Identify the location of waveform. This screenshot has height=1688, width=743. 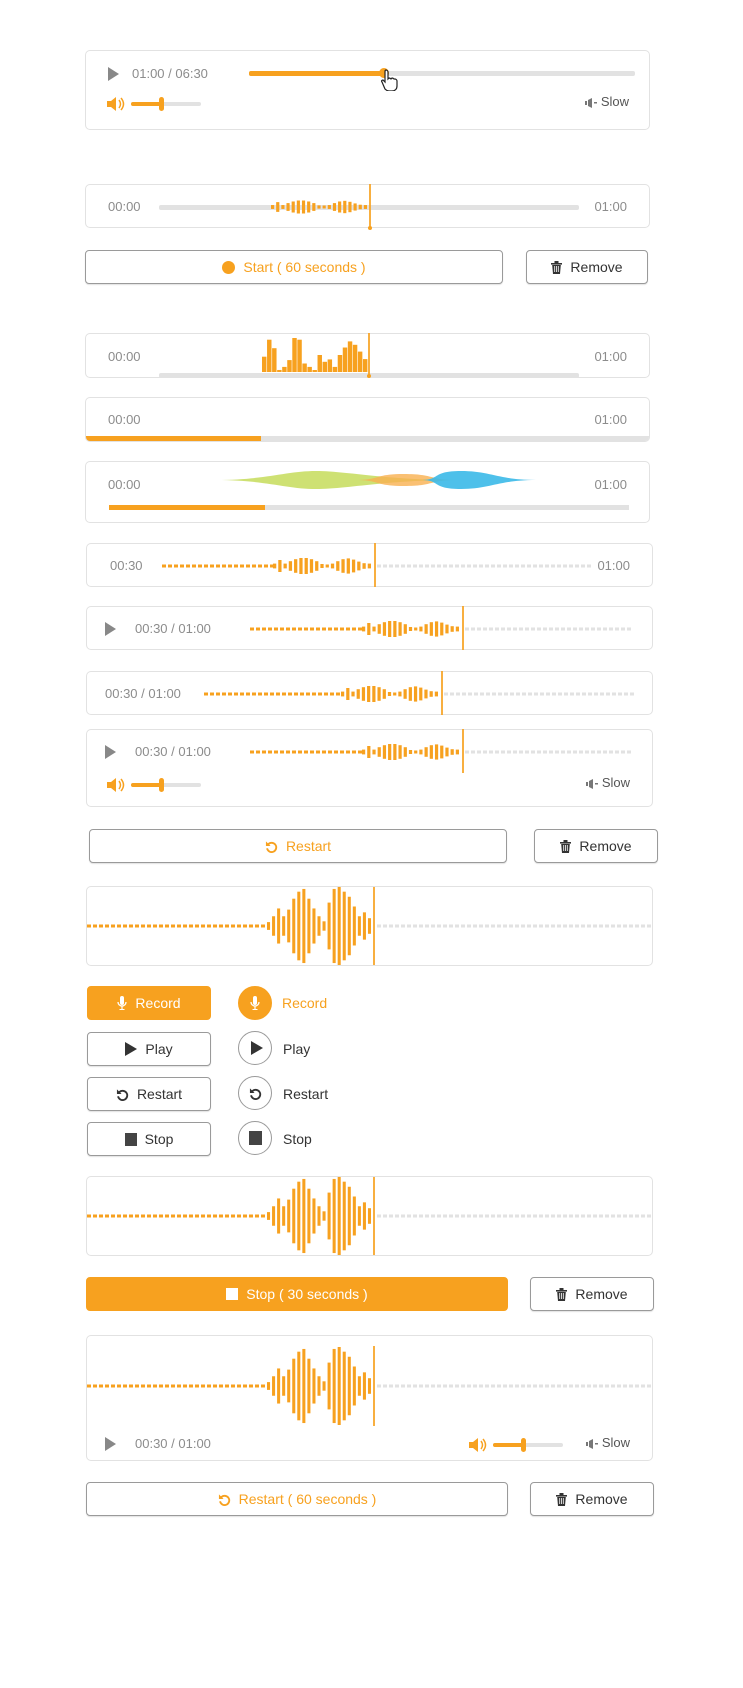
(440, 752).